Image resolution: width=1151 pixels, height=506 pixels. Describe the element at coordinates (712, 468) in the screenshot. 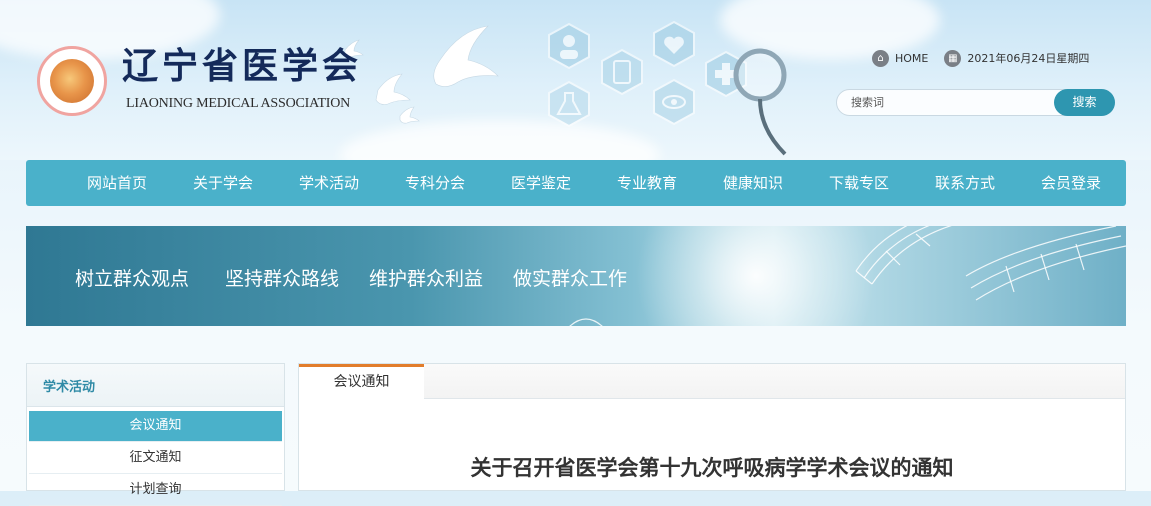

I see `article-title: 关于召开省医学会第十九次呼吸病学学术会议的通知` at that location.